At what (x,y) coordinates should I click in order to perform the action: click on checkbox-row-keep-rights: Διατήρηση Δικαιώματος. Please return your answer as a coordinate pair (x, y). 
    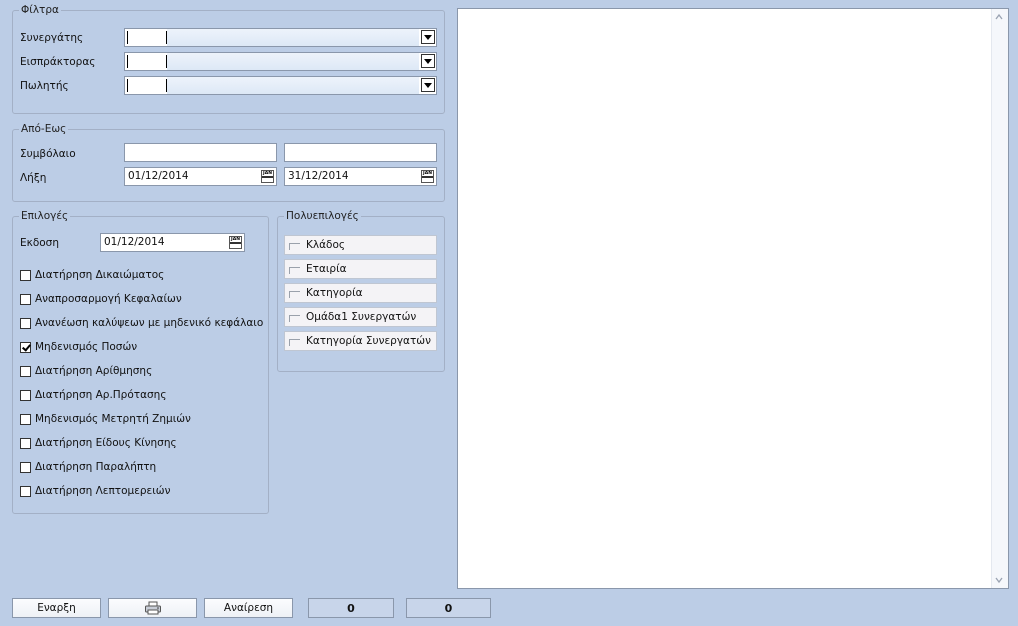
    Looking at the image, I should click on (92, 275).